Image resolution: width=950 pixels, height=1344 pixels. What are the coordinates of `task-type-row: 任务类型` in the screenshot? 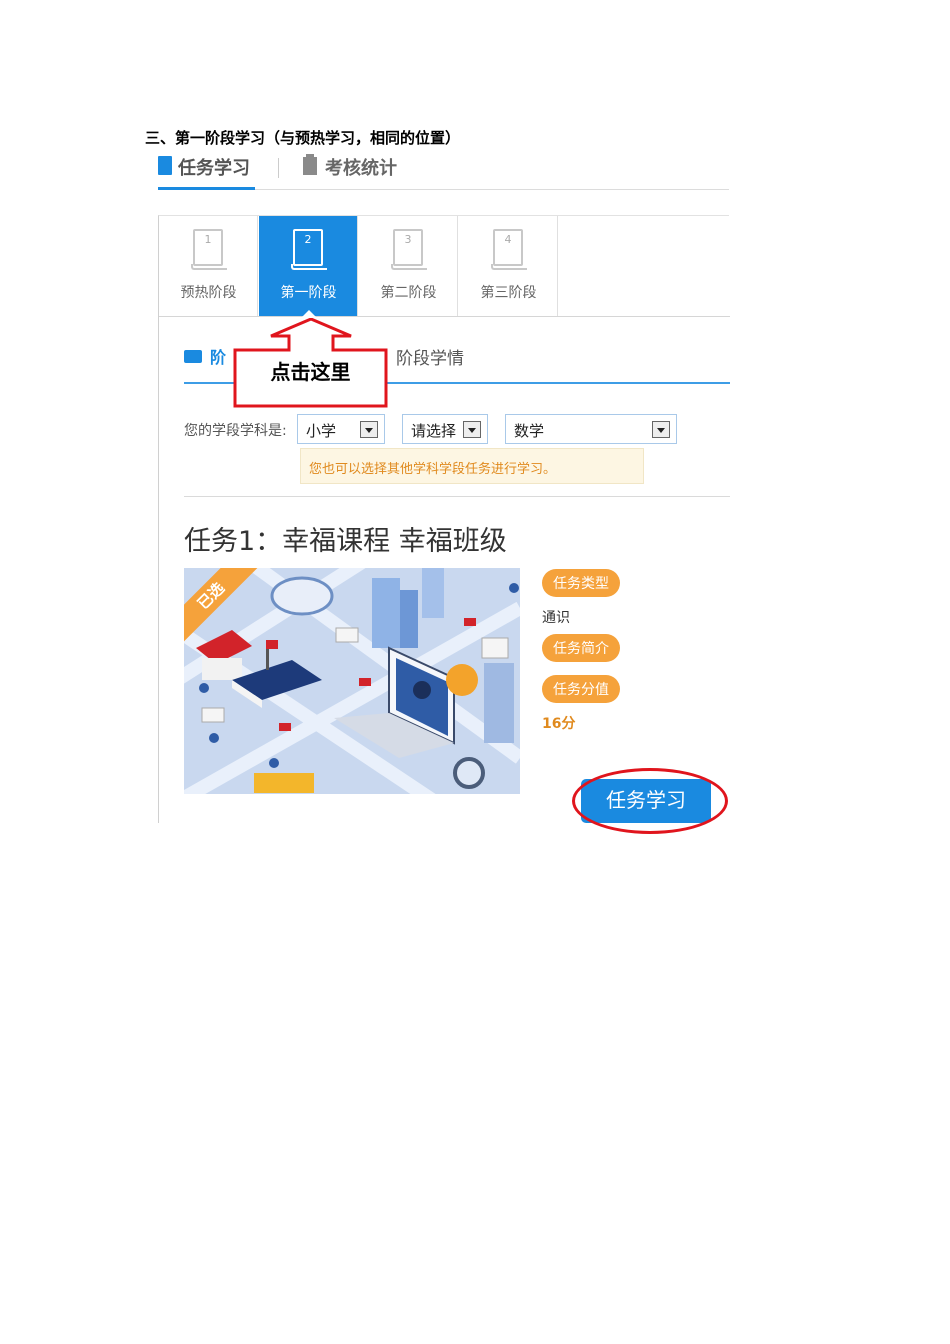 It's located at (581, 583).